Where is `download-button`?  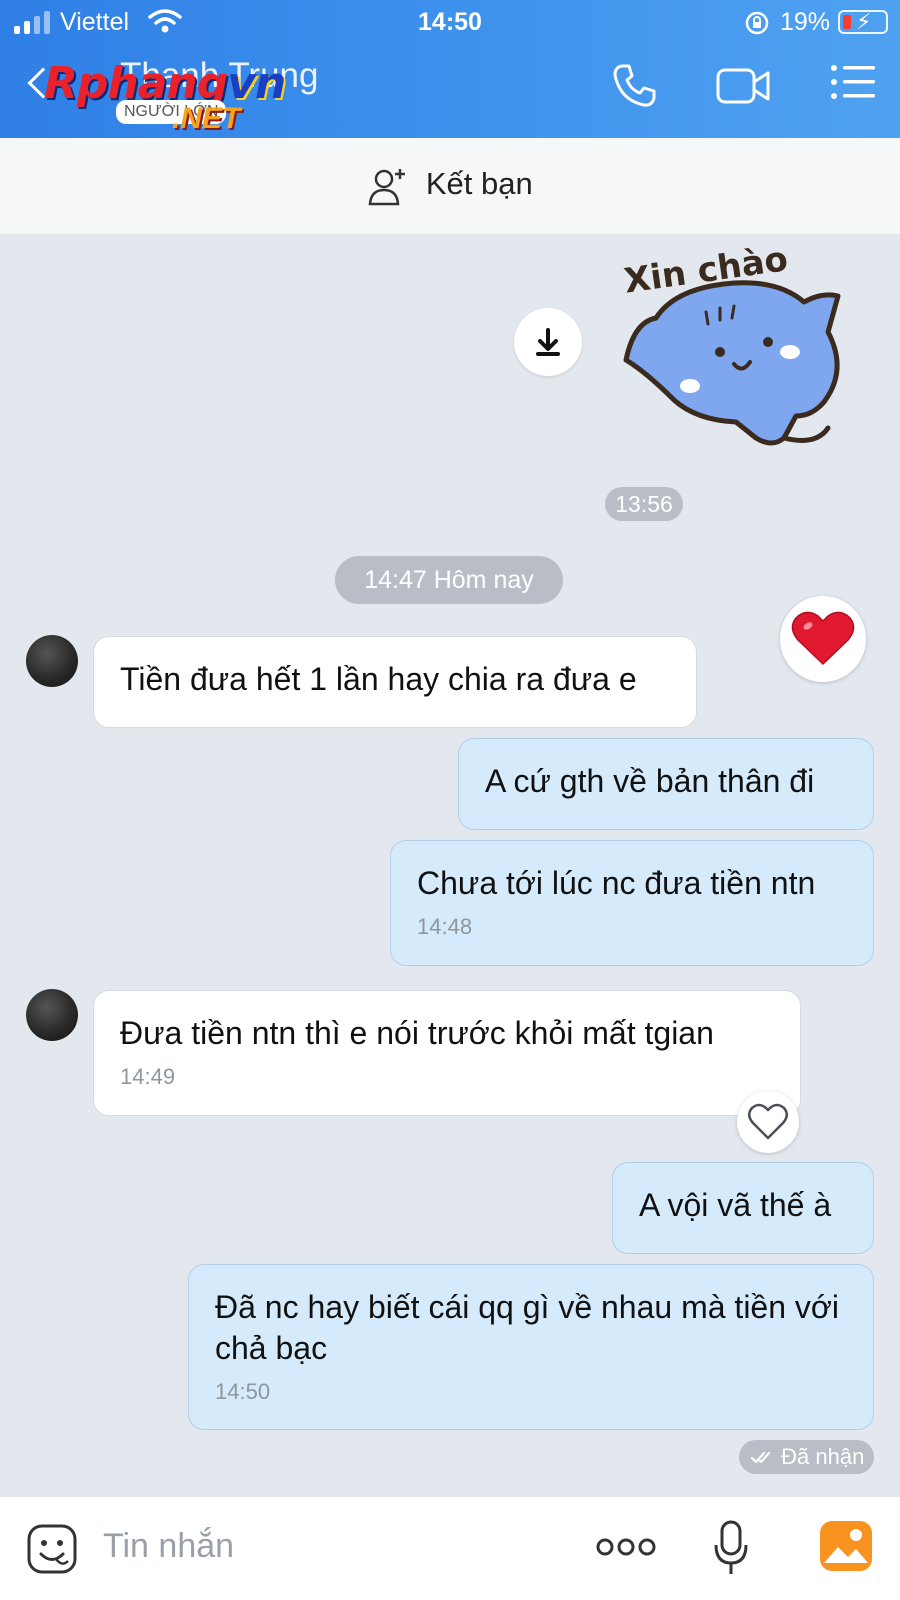
download-button is located at coordinates (548, 342).